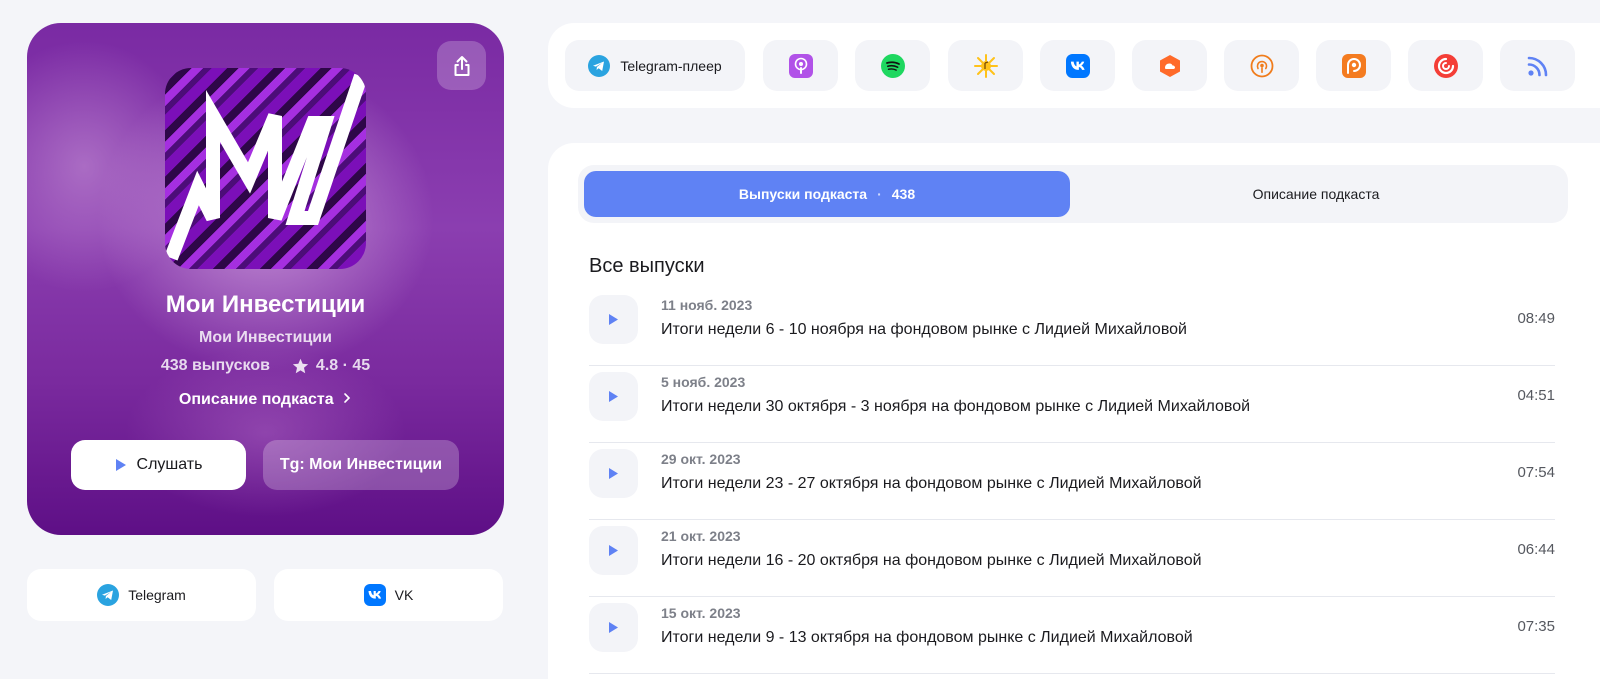 The height and width of the screenshot is (679, 1600). Describe the element at coordinates (169, 464) in the screenshot. I see `listen-label: Слушать` at that location.